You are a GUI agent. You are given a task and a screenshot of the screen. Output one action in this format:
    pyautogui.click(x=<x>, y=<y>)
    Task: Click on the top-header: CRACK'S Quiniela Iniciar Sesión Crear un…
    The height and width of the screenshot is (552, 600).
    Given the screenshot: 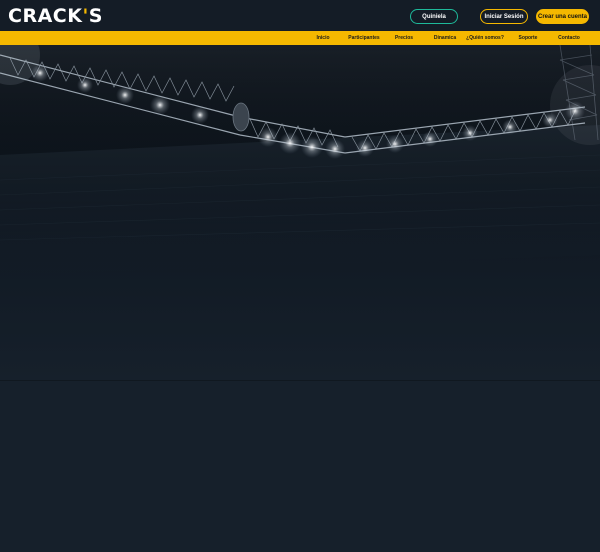 What is the action you would take?
    pyautogui.click(x=300, y=15)
    